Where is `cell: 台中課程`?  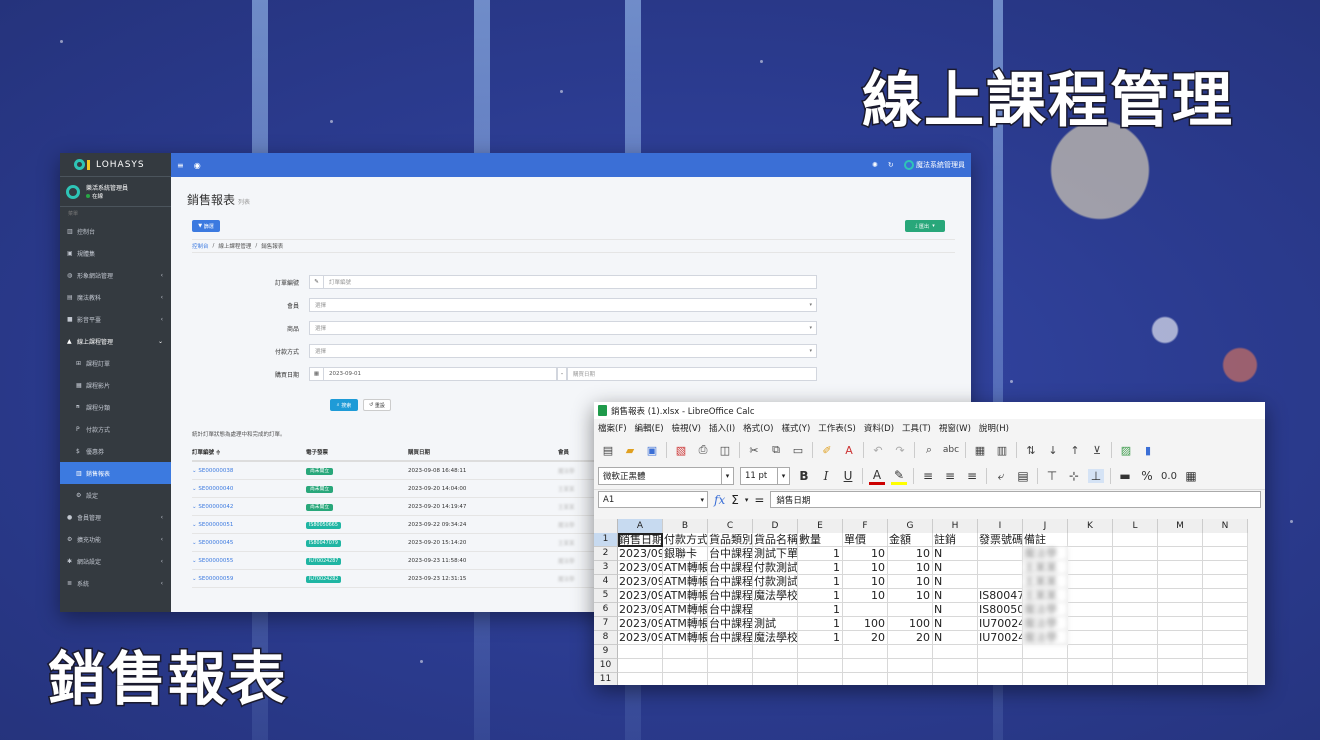 cell: 台中課程 is located at coordinates (730, 638).